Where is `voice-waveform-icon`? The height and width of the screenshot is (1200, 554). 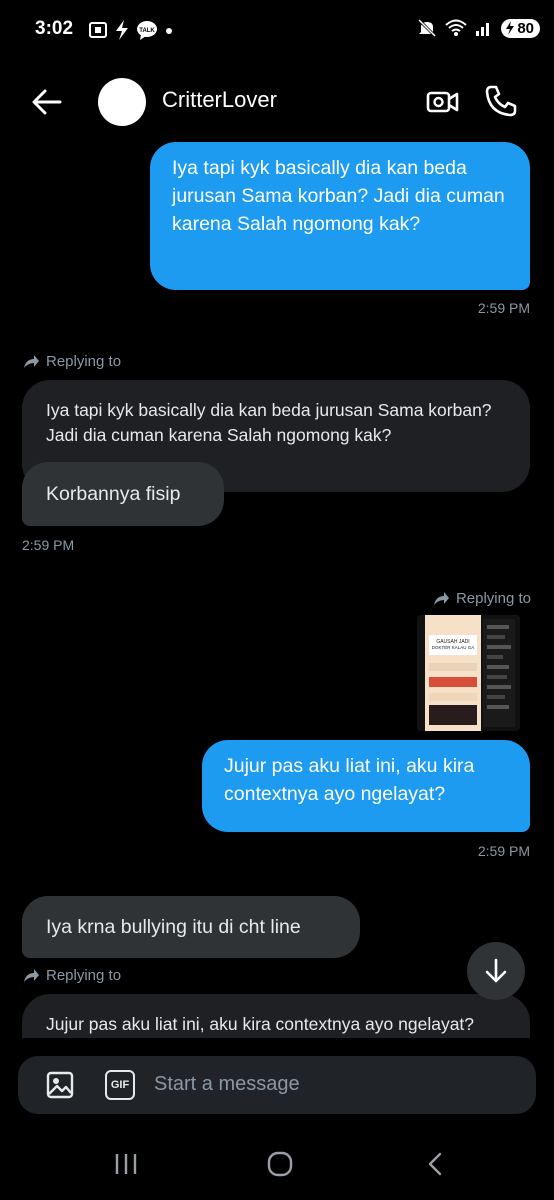 voice-waveform-icon is located at coordinates (499, 1085).